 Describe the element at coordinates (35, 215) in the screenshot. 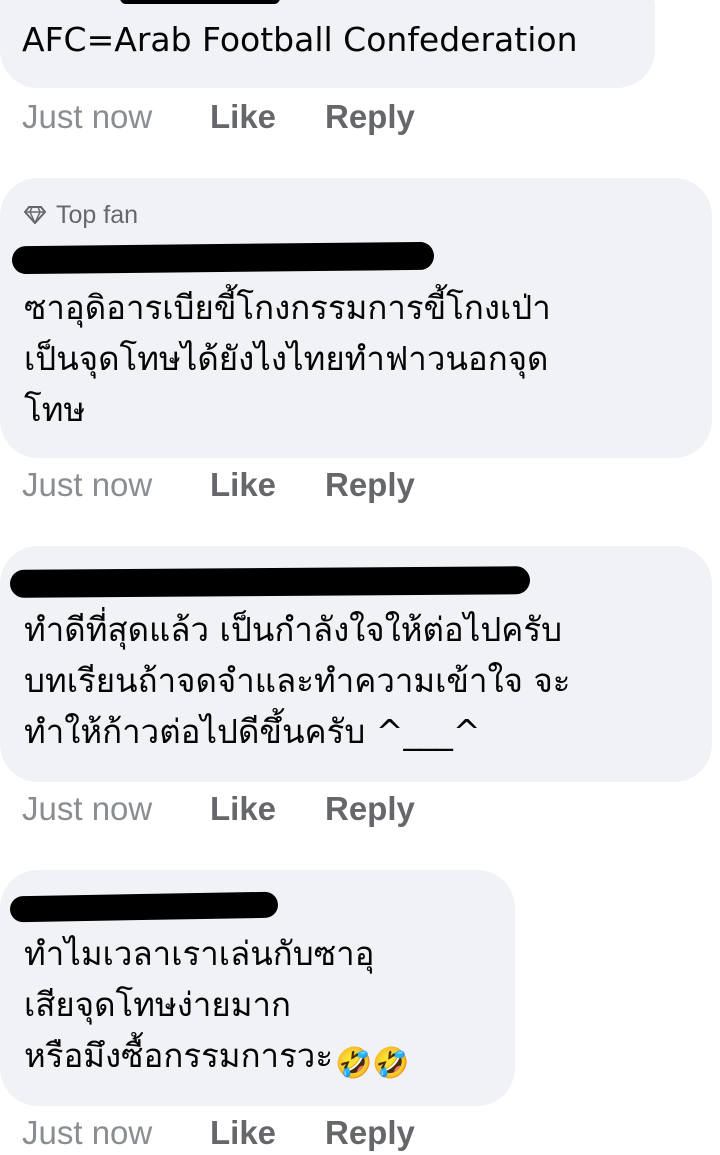

I see `diamond-icon` at that location.